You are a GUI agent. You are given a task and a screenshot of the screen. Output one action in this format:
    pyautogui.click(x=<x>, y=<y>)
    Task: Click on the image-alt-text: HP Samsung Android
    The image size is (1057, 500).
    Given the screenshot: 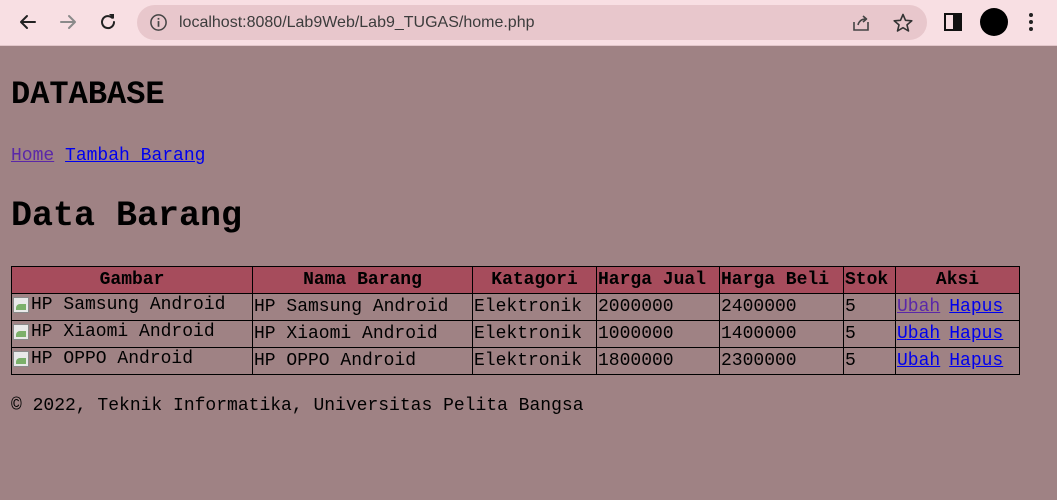 What is the action you would take?
    pyautogui.click(x=128, y=305)
    